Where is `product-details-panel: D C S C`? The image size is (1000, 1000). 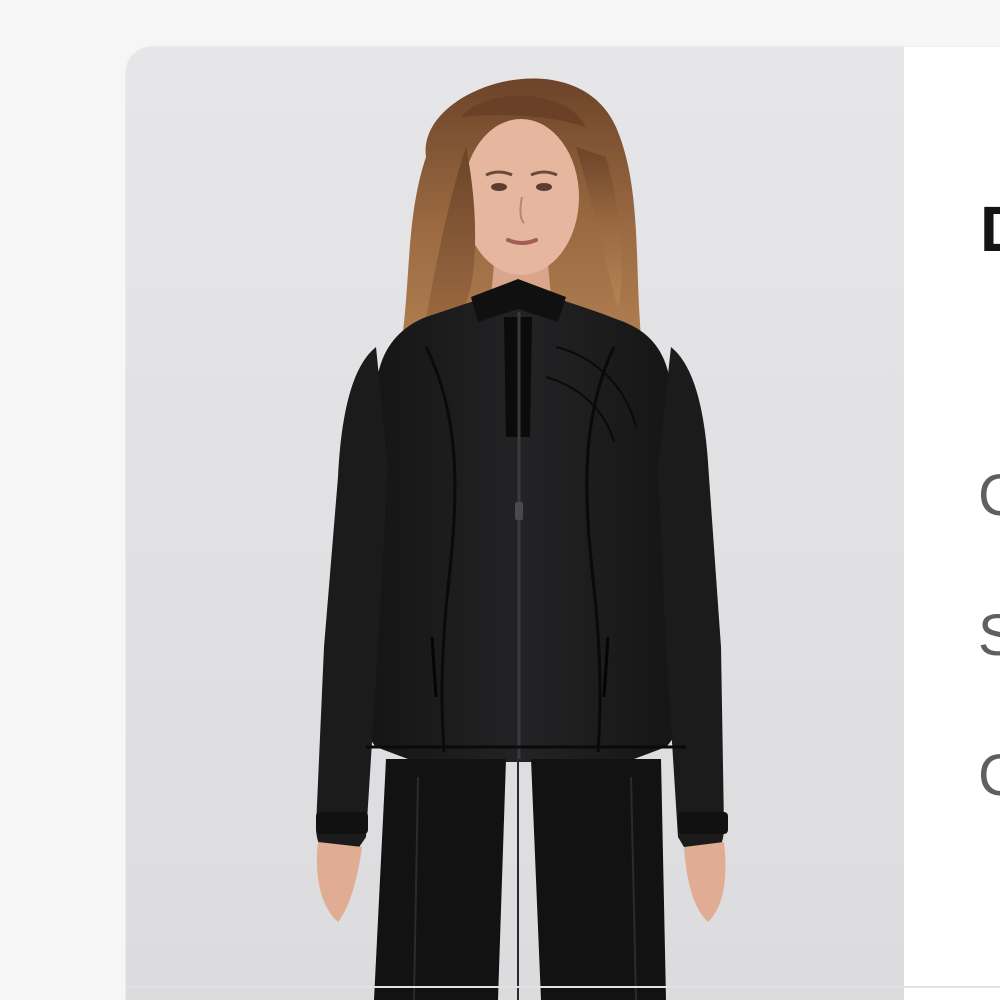 product-details-panel: D C S C is located at coordinates (952, 523).